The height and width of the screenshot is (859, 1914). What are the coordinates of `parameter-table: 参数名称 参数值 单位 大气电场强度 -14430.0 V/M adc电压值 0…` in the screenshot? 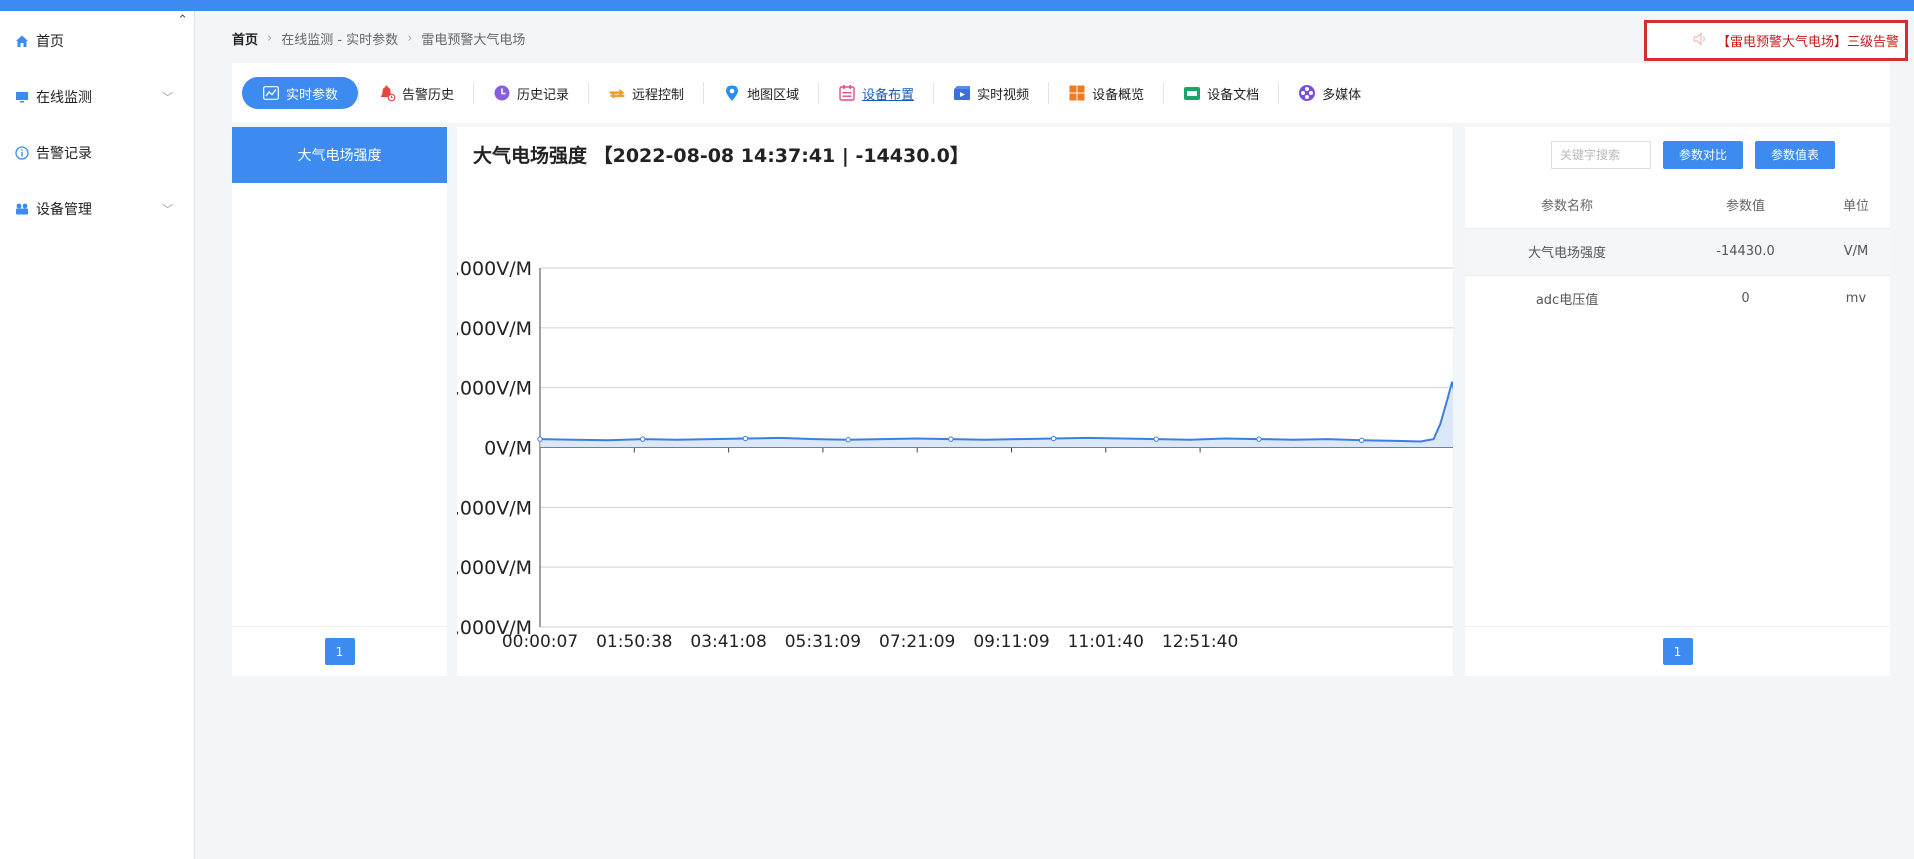 It's located at (1677, 252).